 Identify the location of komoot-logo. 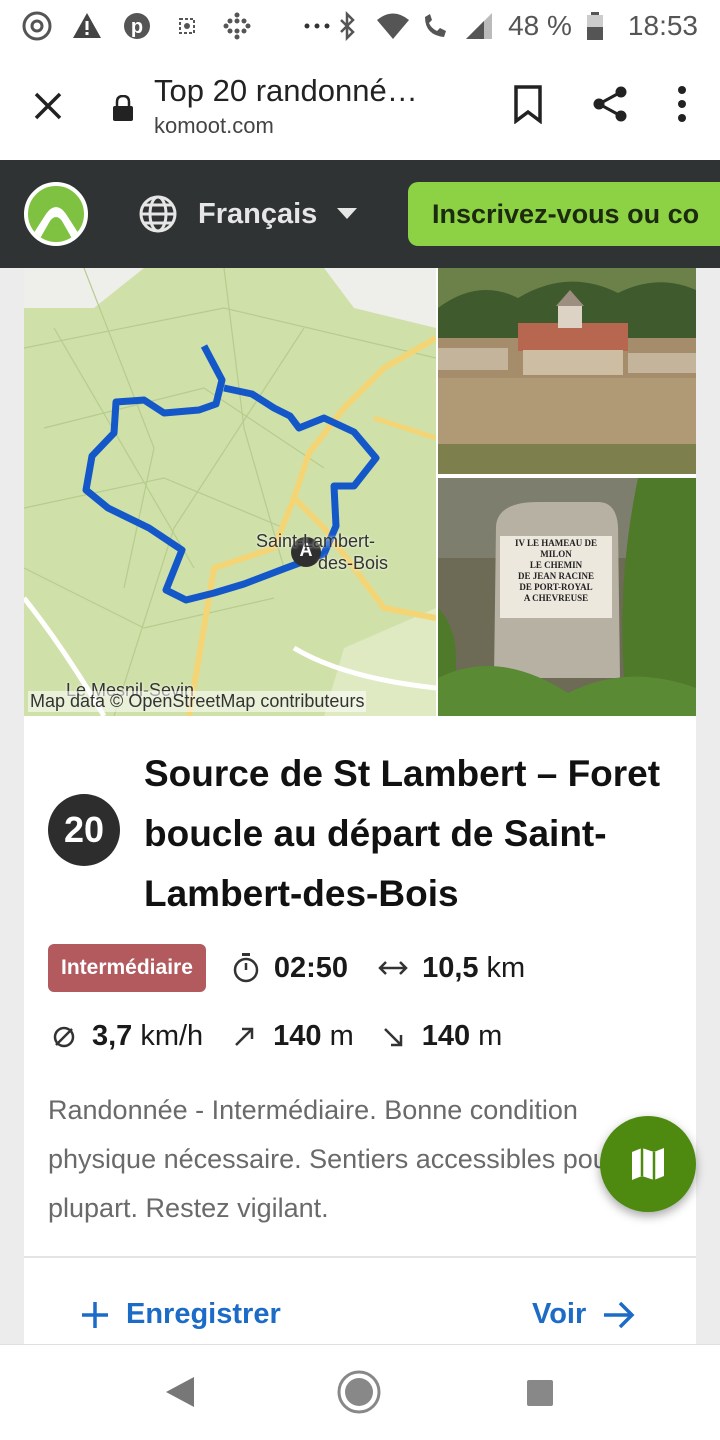
(56, 214).